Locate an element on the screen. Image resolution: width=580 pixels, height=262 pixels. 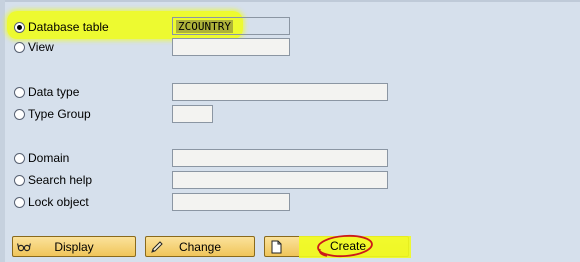
radio-search-help: Search help is located at coordinates (53, 180).